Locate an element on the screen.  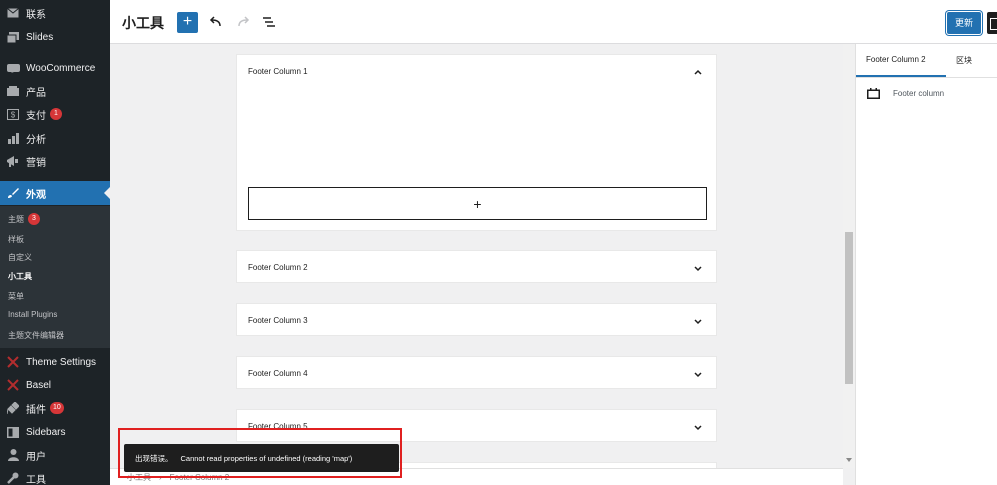
panel-title: Footer Column 3 is located at coordinates (278, 320).